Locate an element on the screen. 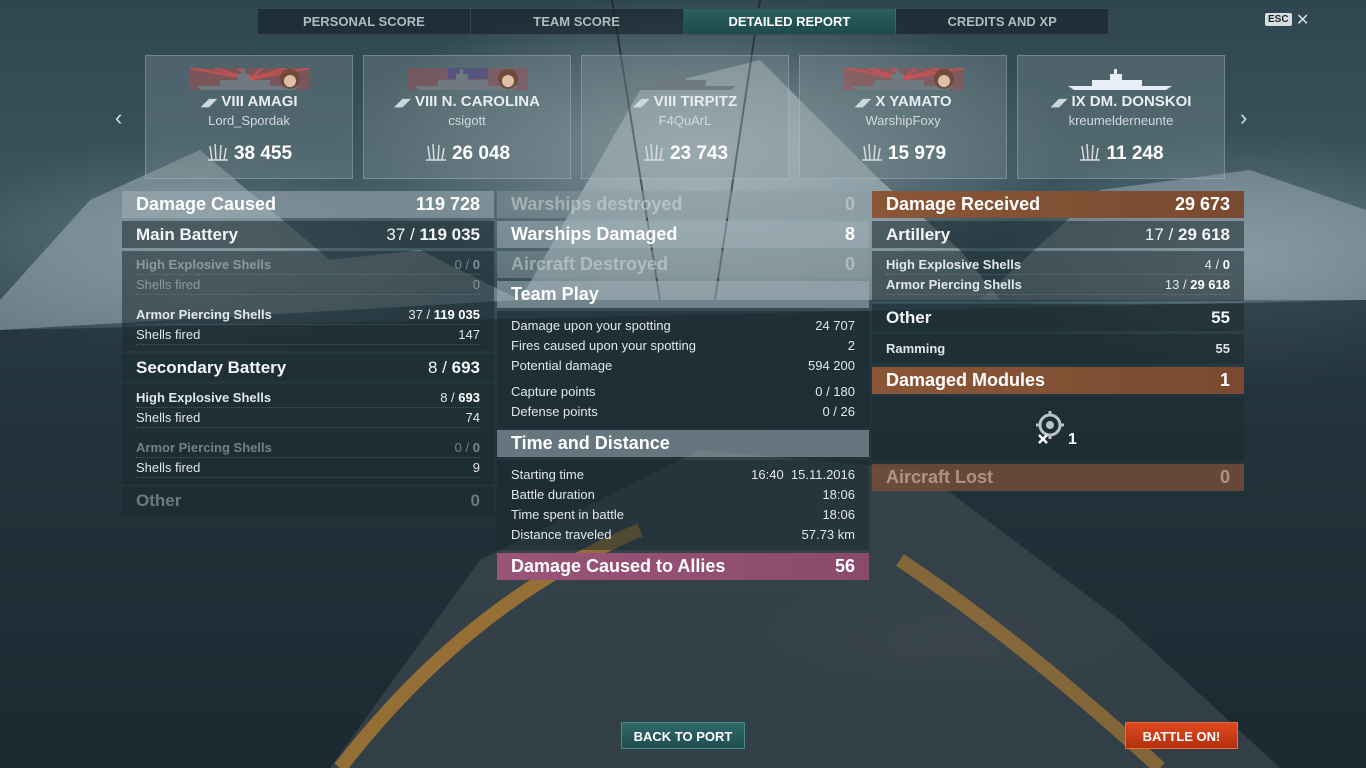 This screenshot has height=768, width=1366. sb-ap-fired-row: Shells fired 9 is located at coordinates (308, 468).